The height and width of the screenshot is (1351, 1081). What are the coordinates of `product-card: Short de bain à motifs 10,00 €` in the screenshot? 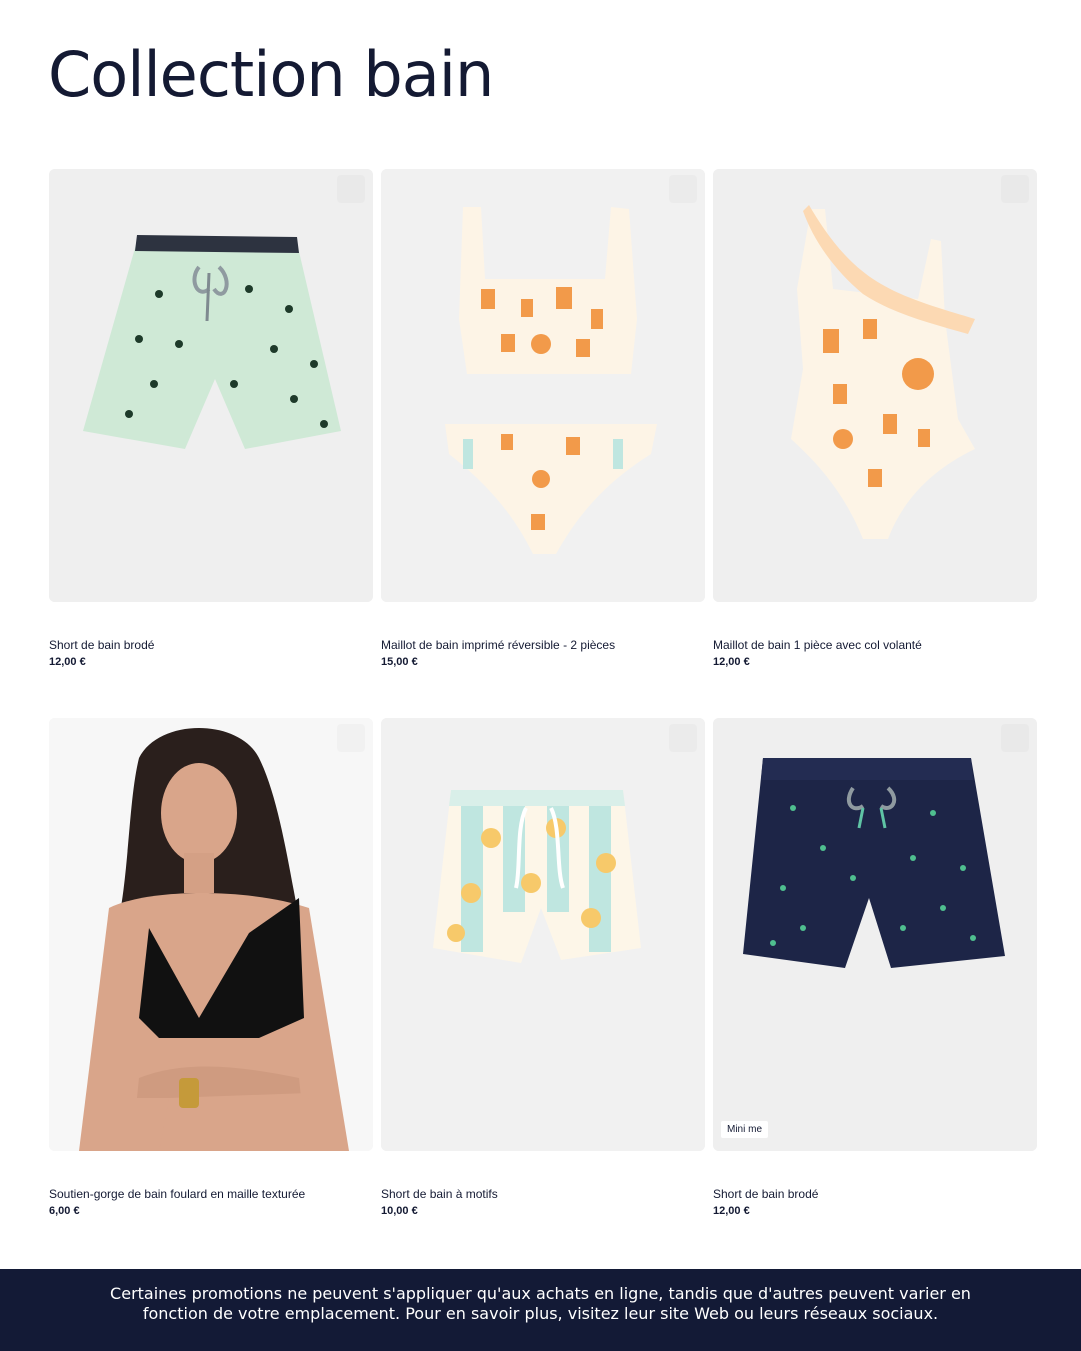 It's located at (543, 992).